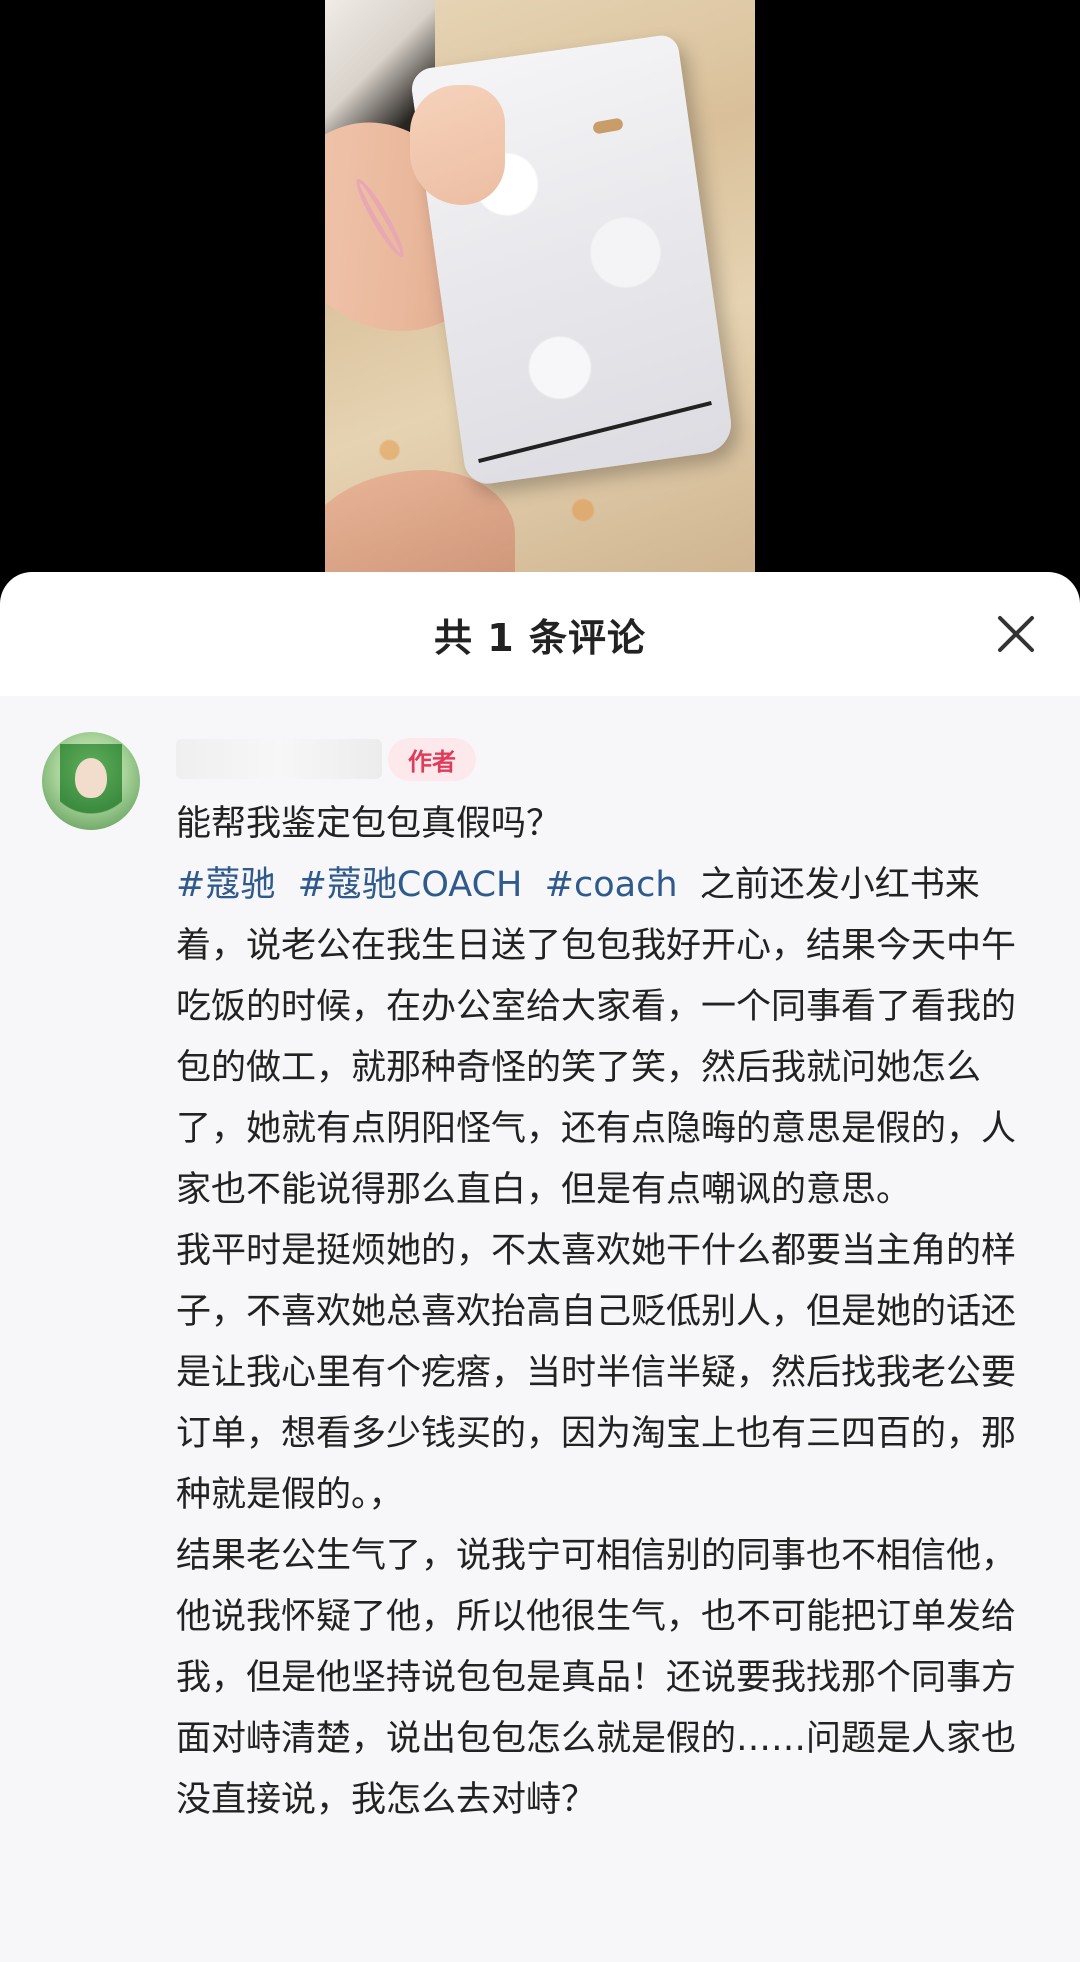  I want to click on video-frame, so click(540, 300).